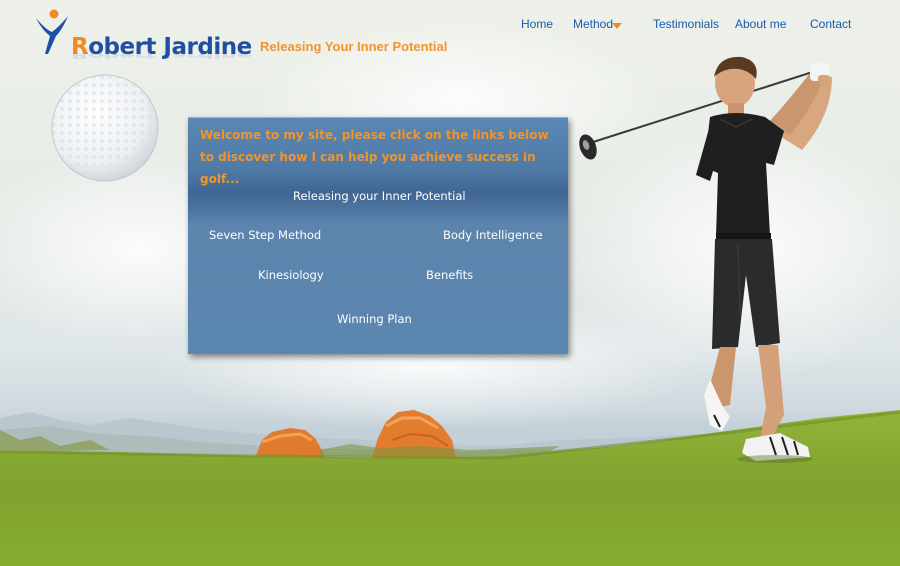 This screenshot has width=900, height=566. What do you see at coordinates (537, 24) in the screenshot?
I see `nav-home: Home` at bounding box center [537, 24].